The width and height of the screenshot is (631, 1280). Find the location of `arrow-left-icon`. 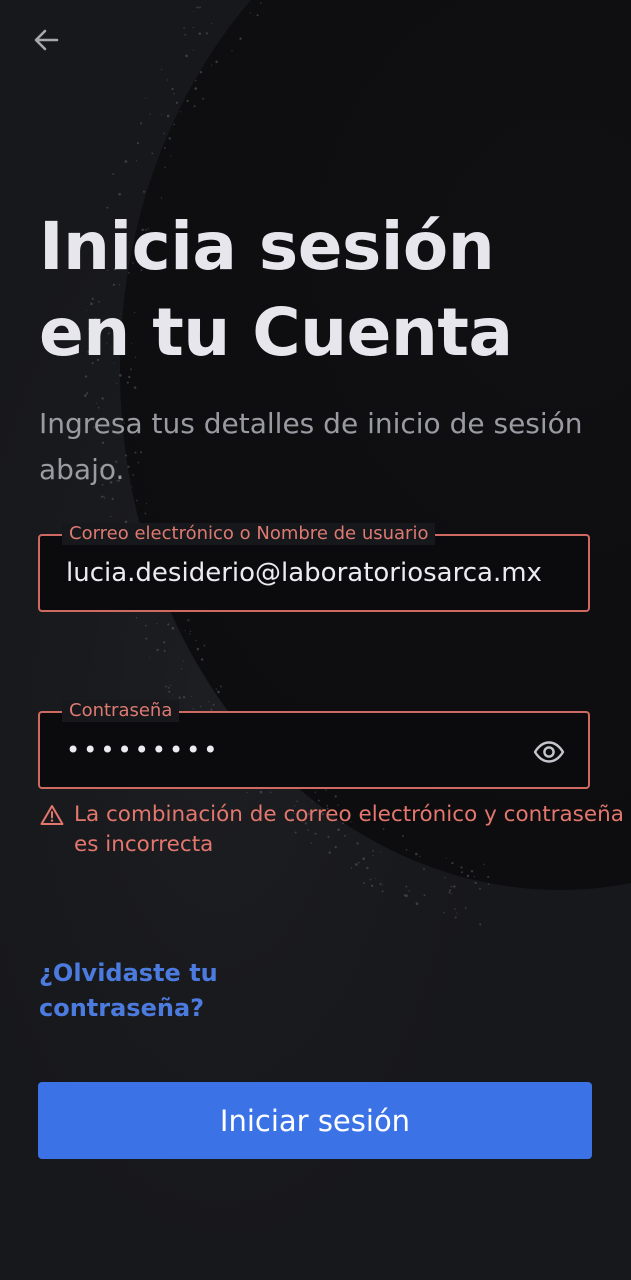

arrow-left-icon is located at coordinates (46, 40).